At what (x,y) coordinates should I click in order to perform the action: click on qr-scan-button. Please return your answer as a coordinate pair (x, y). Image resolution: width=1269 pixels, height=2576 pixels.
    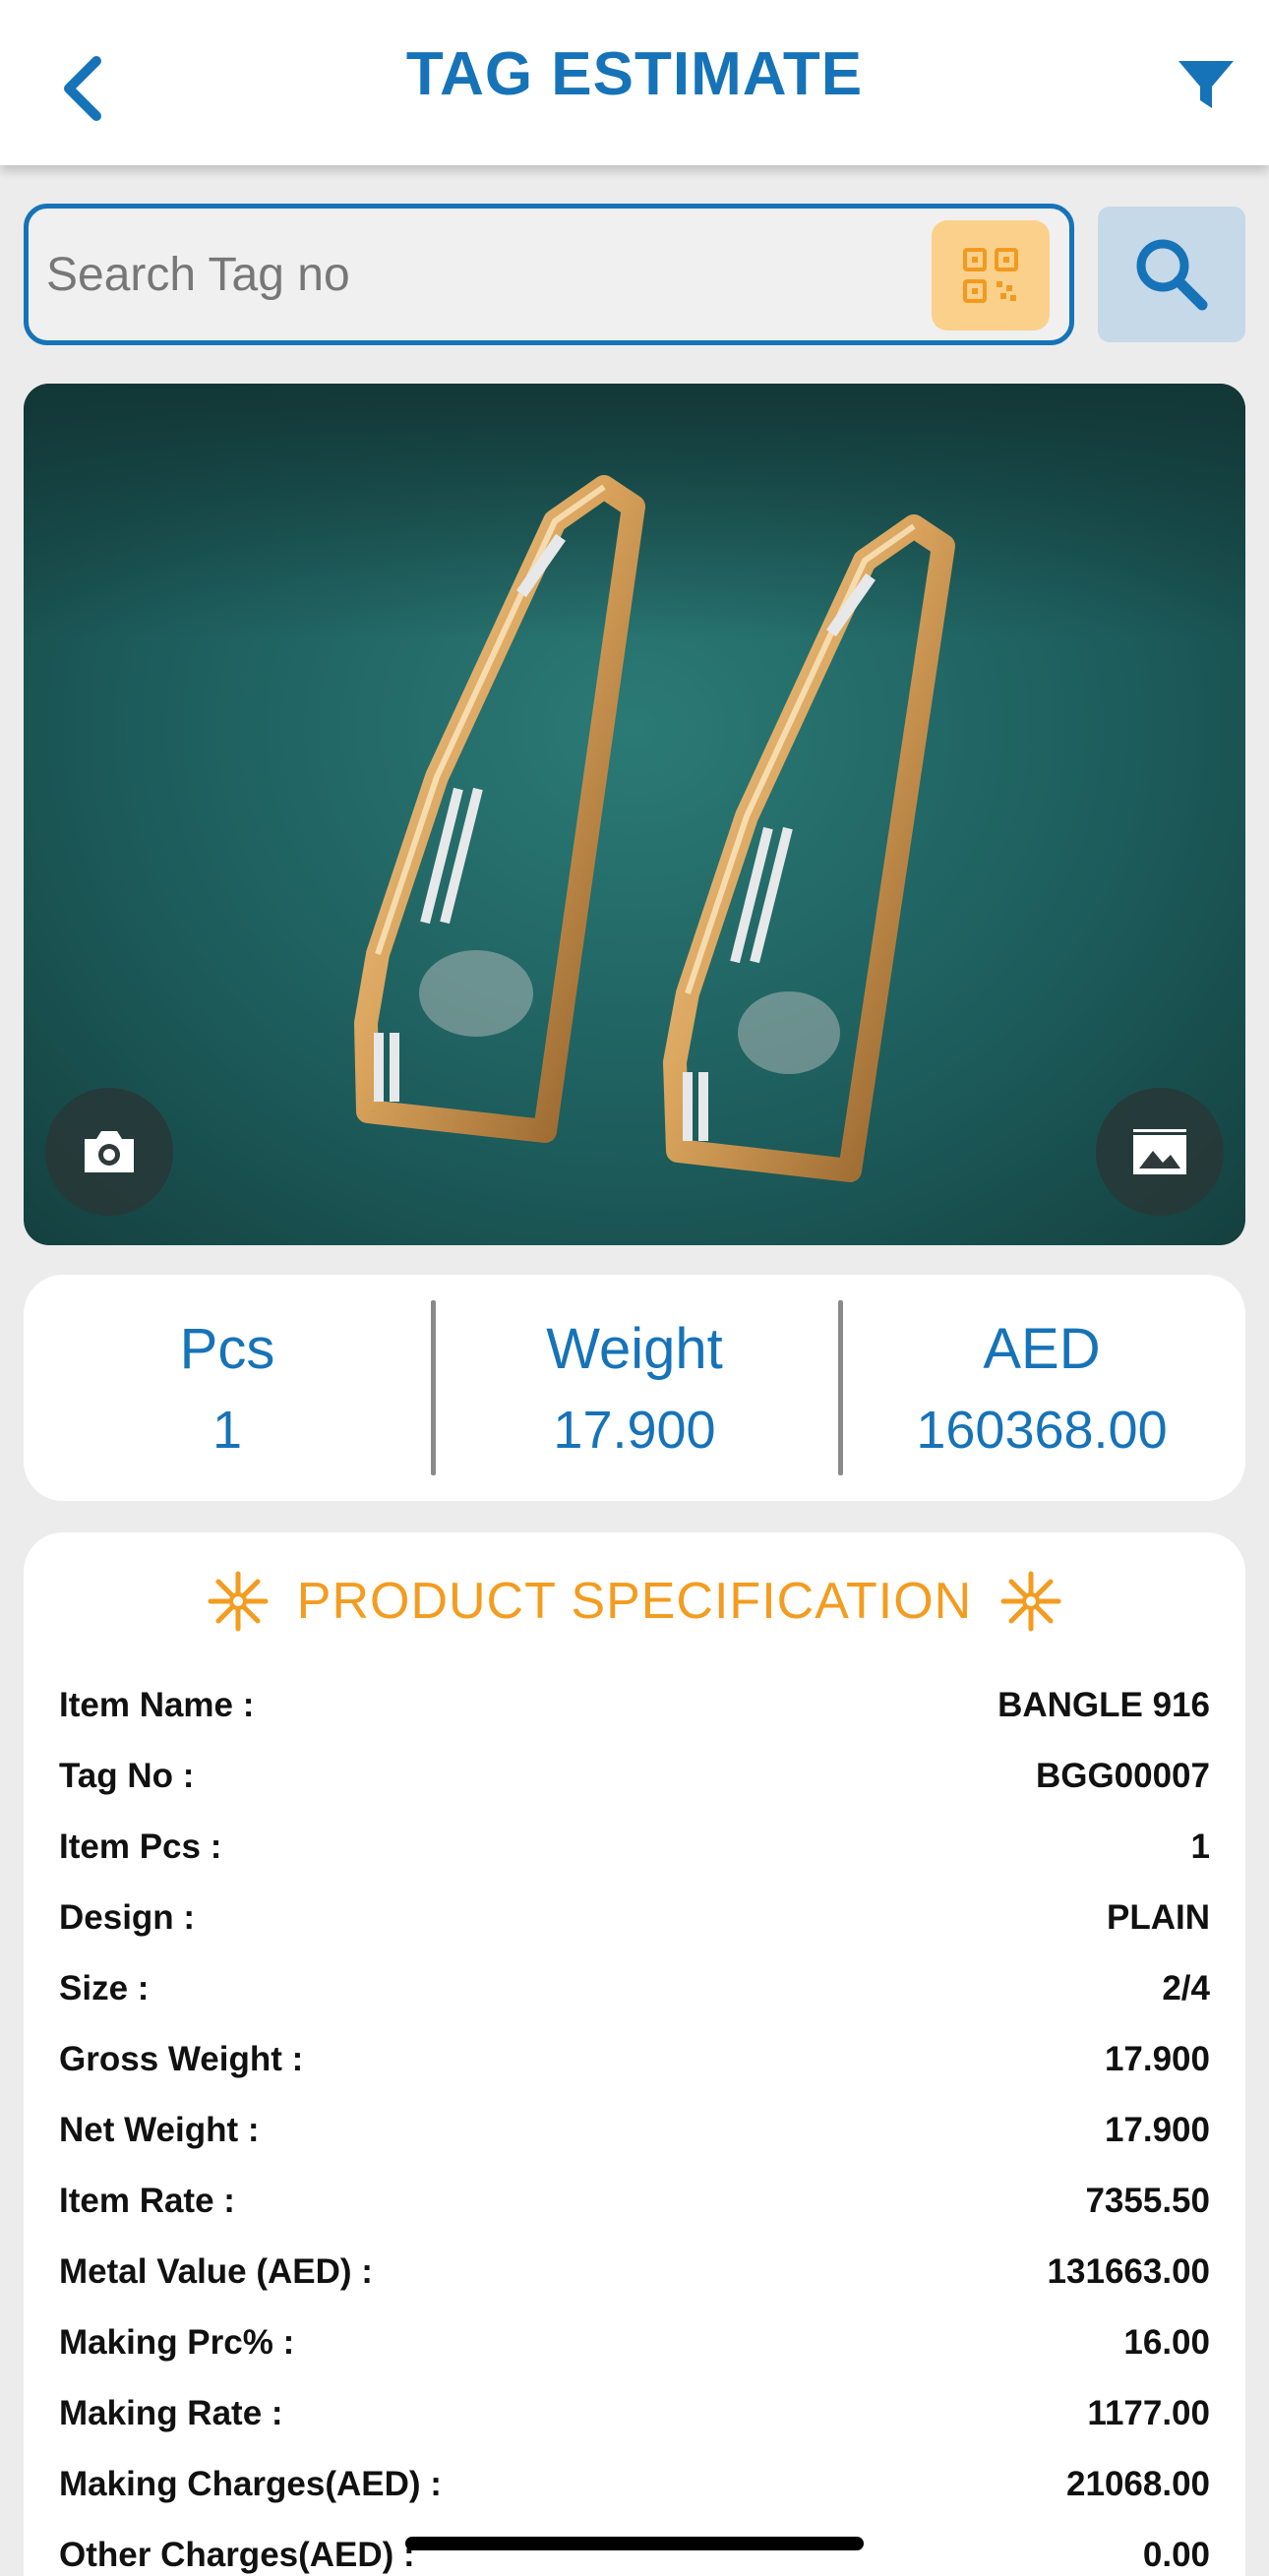
    Looking at the image, I should click on (991, 275).